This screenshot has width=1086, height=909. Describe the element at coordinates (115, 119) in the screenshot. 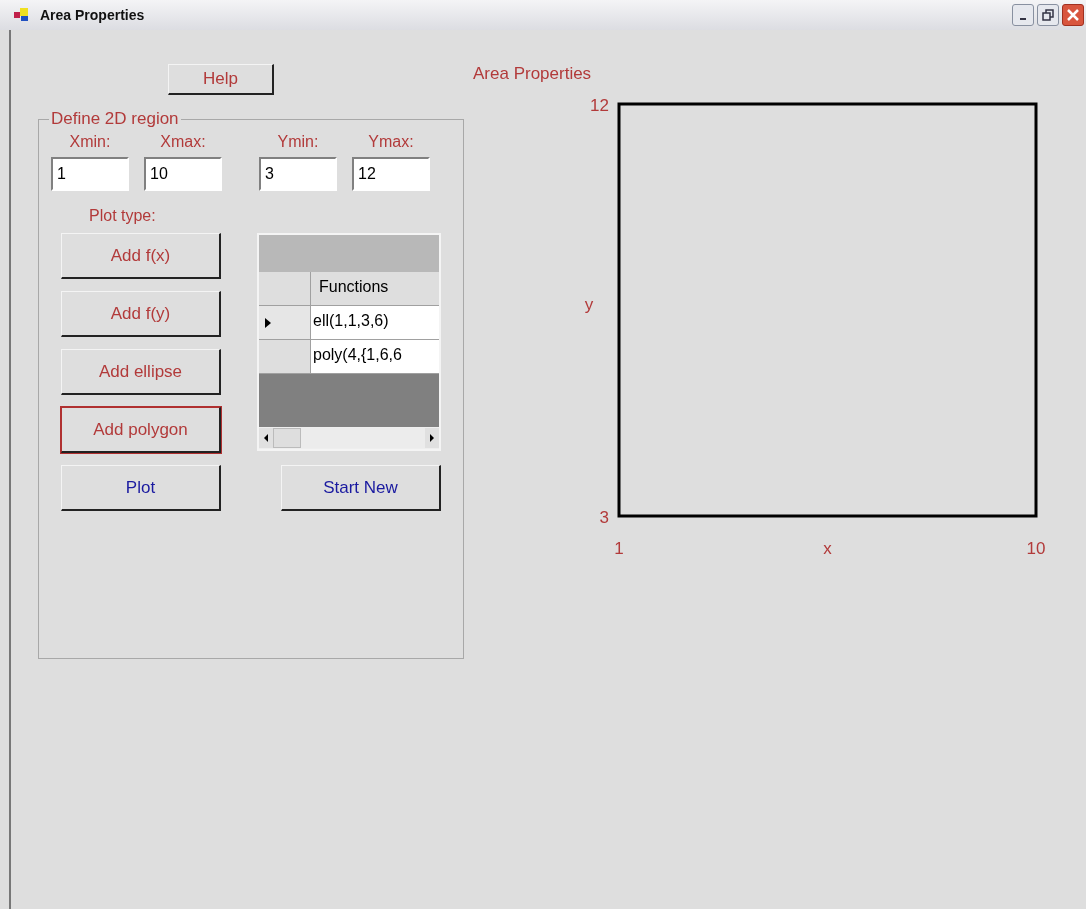

I see `group-legend: Define 2D region` at that location.